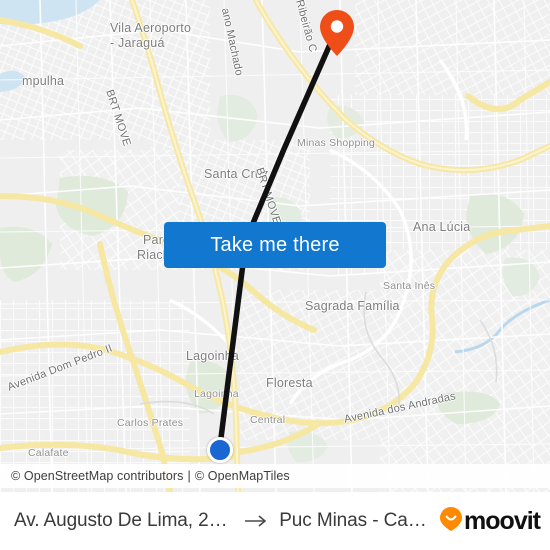  Describe the element at coordinates (97, 476) in the screenshot. I see `attribution-osm: © OpenStreetMap contributors` at that location.